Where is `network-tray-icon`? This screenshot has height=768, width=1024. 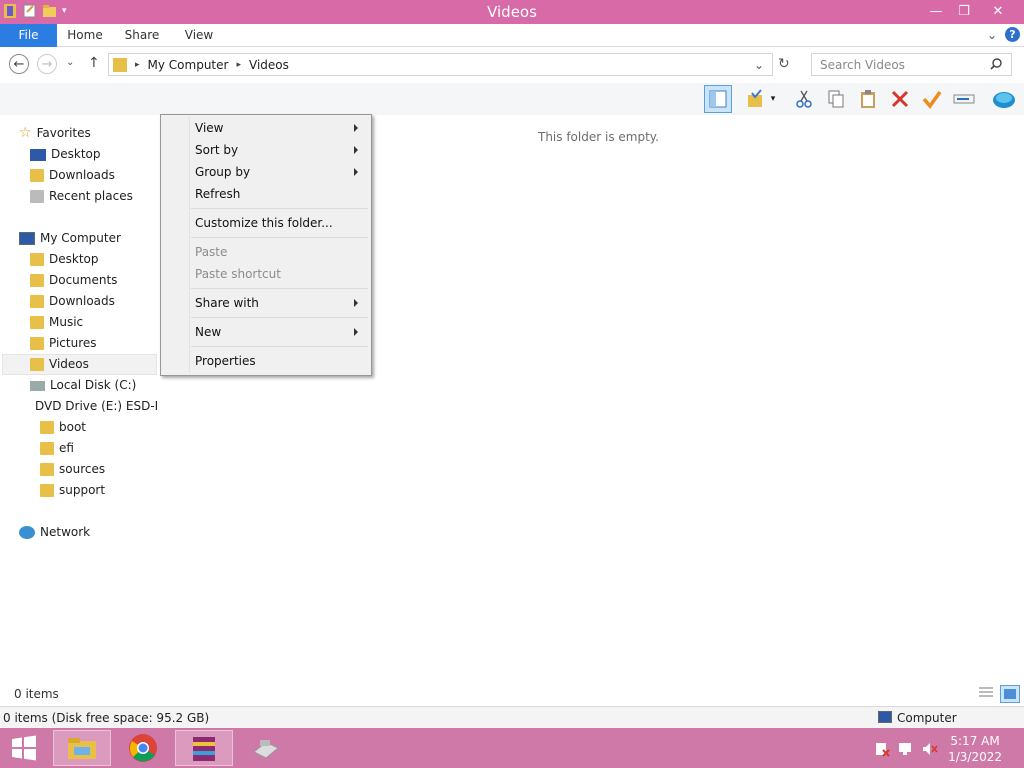
network-tray-icon is located at coordinates (907, 750).